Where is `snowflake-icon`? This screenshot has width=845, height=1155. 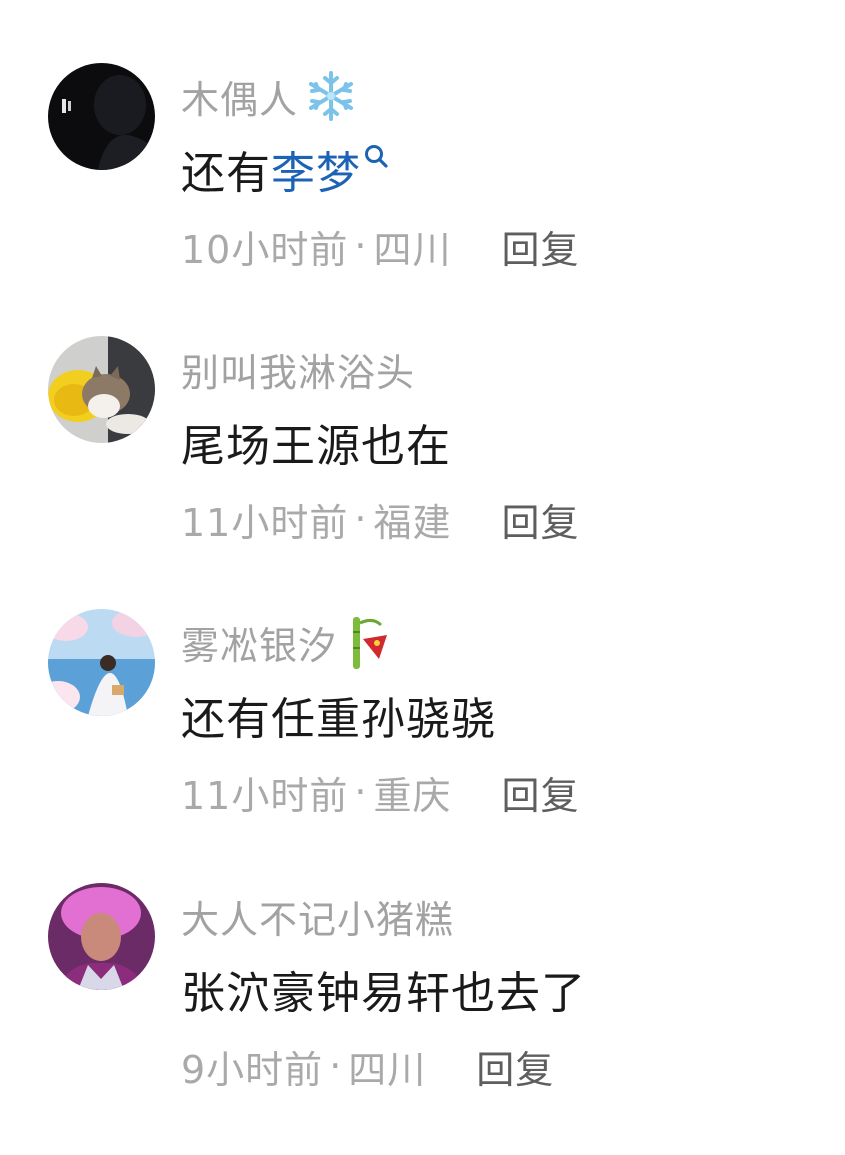 snowflake-icon is located at coordinates (331, 96).